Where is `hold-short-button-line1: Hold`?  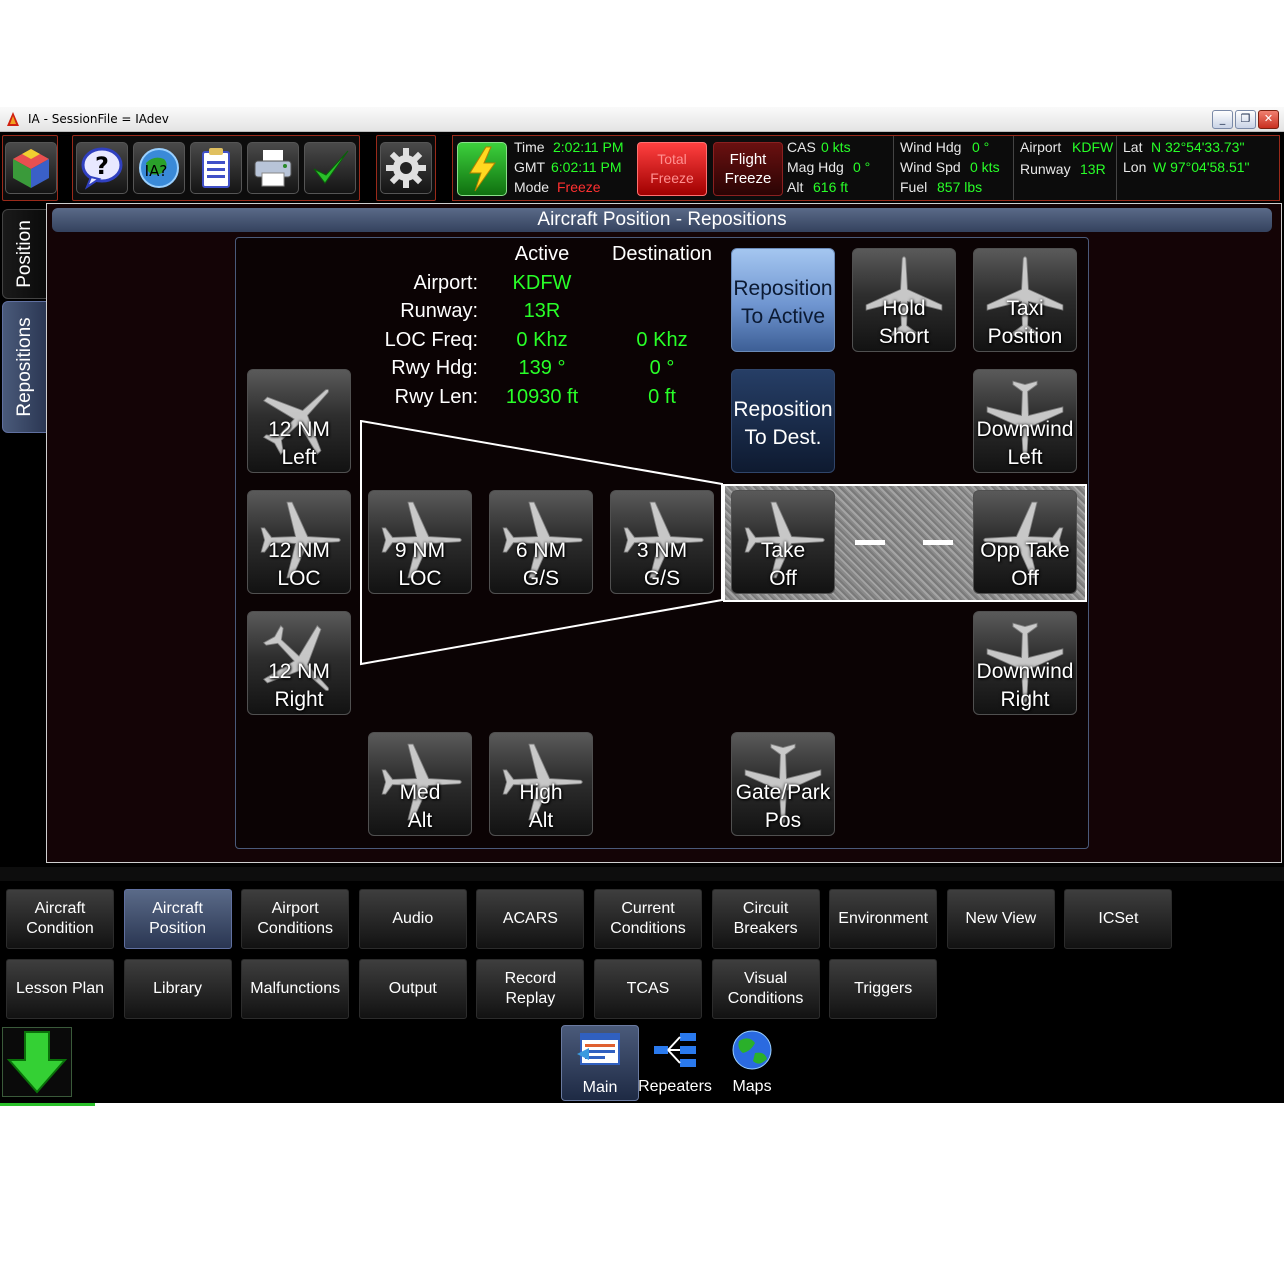 hold-short-button-line1: Hold is located at coordinates (904, 308).